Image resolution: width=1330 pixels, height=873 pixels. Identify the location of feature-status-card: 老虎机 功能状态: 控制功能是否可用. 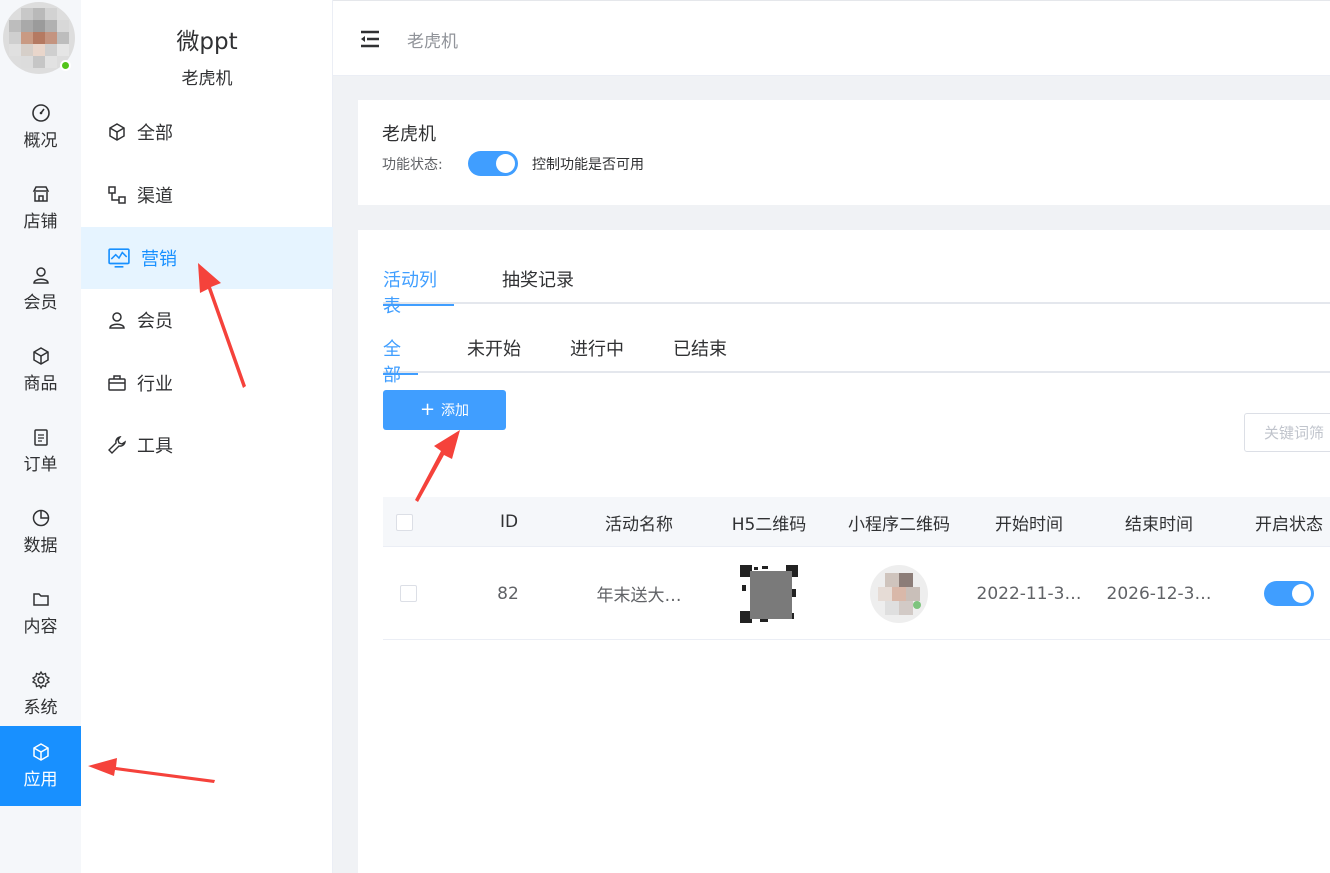
(844, 152).